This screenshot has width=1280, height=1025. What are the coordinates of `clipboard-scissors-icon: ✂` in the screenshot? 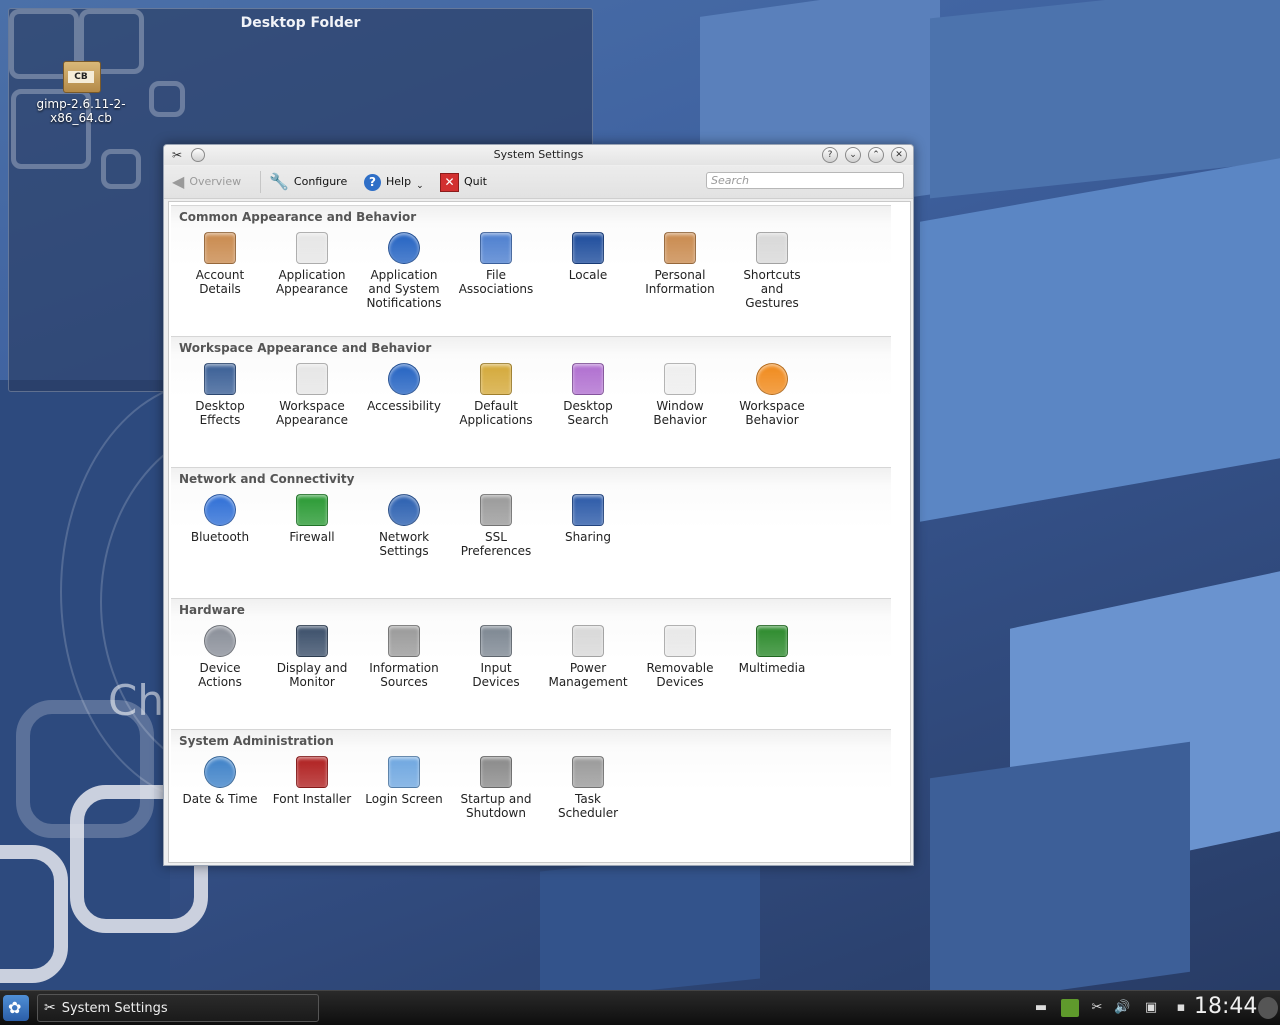 It's located at (1097, 1008).